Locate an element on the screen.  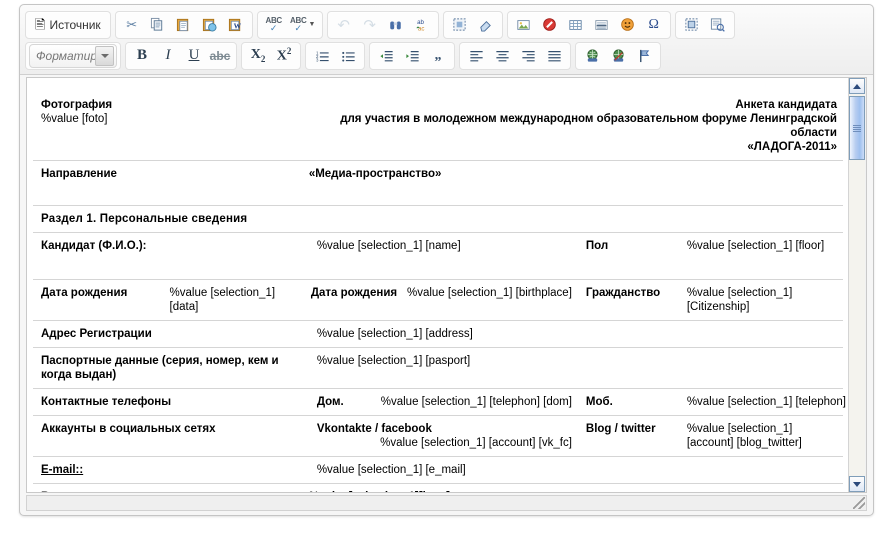
scroll-up-button is located at coordinates (857, 86).